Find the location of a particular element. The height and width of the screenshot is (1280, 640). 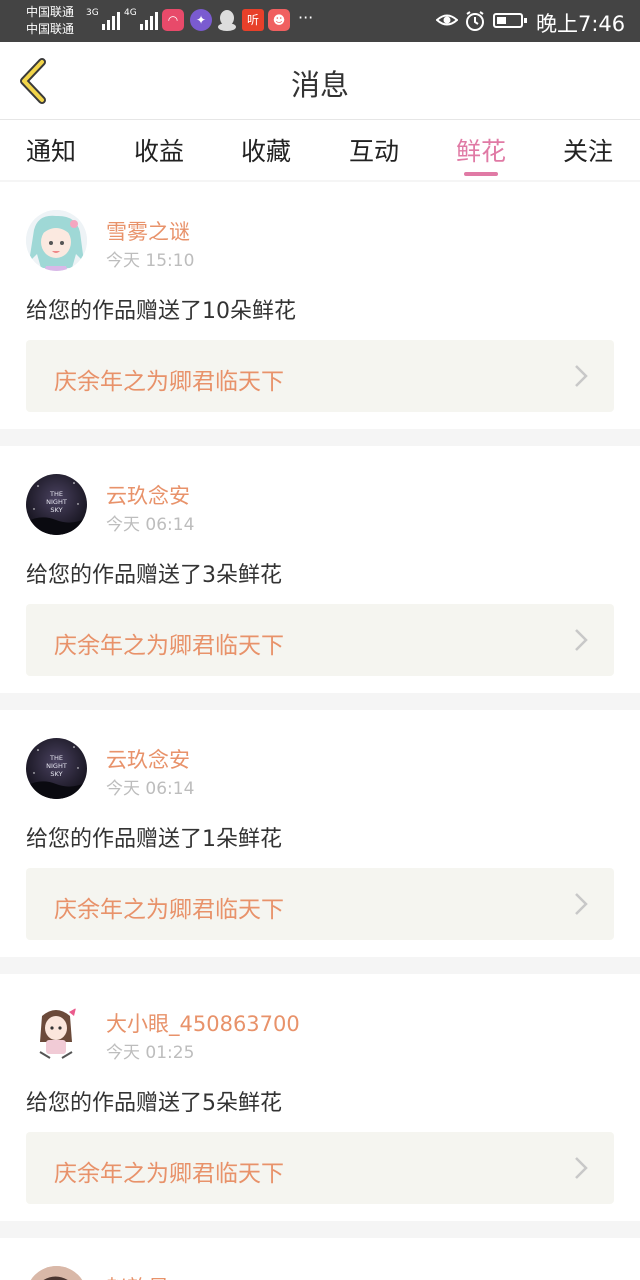

photo-avatar-image is located at coordinates (56, 1273).